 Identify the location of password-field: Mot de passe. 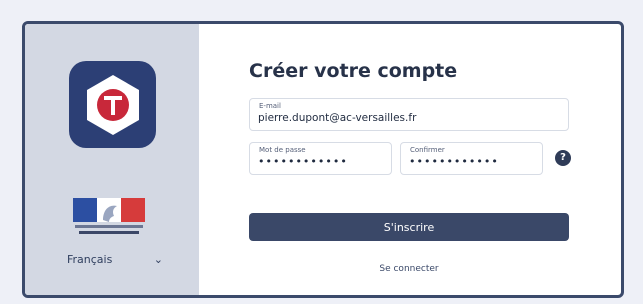
(320, 158).